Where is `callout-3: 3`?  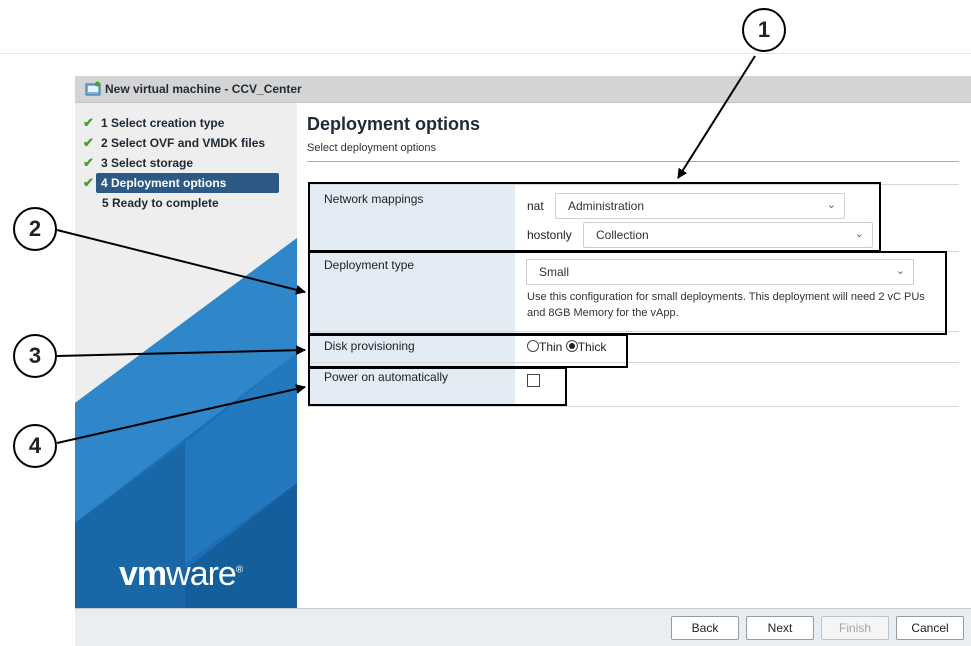 callout-3: 3 is located at coordinates (35, 356).